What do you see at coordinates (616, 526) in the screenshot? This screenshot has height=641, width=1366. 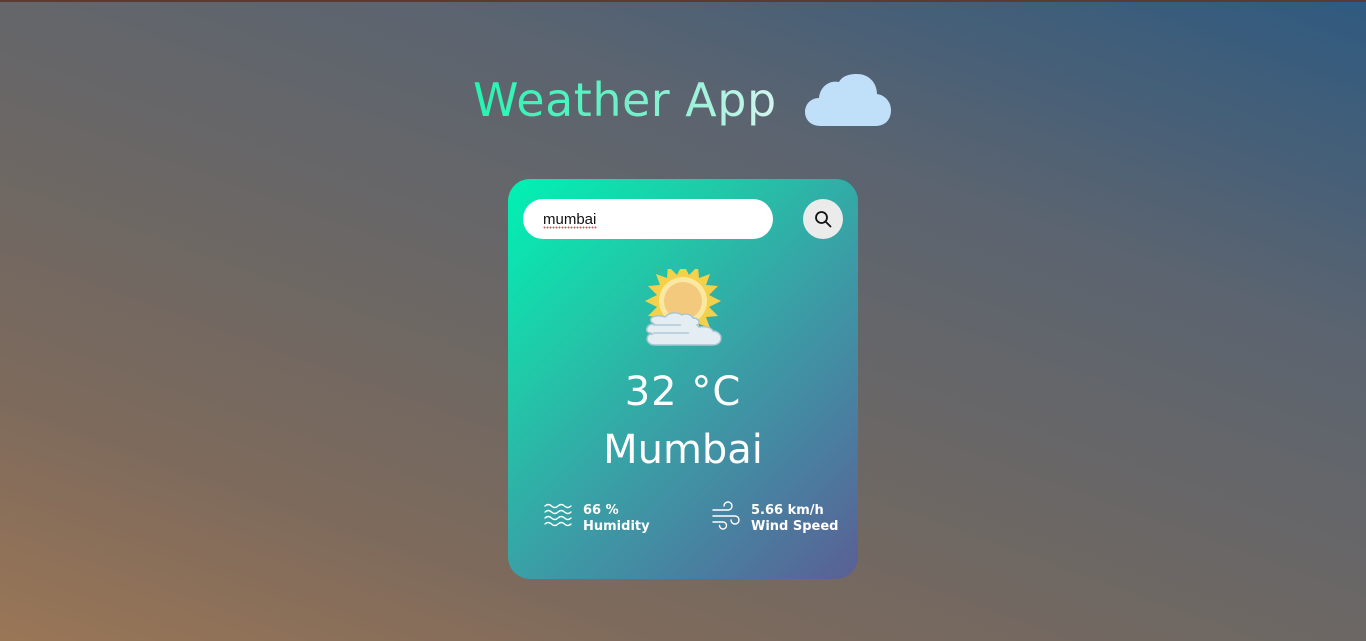 I see `humidity-label: Humidity` at bounding box center [616, 526].